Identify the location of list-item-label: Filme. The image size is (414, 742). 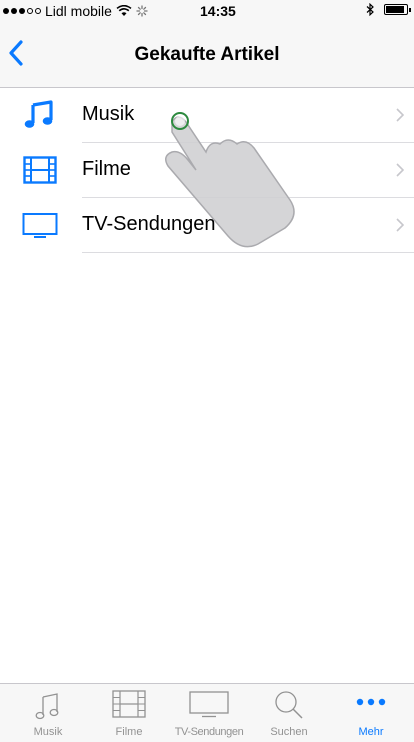
(106, 169).